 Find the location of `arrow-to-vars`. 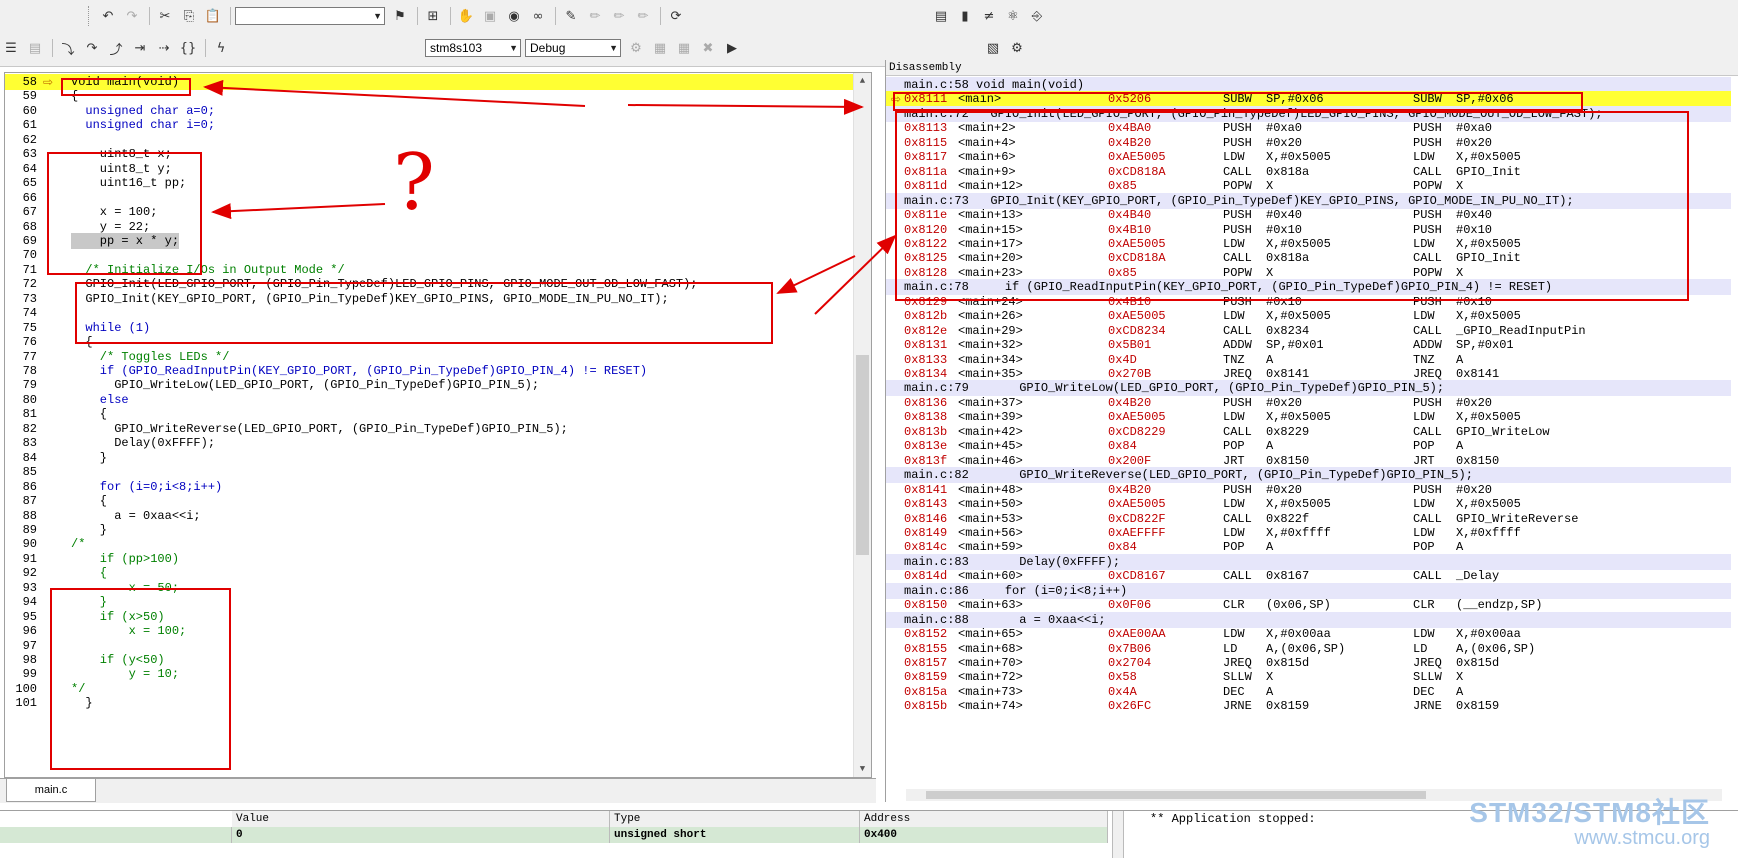

arrow-to-vars is located at coordinates (298, 211).